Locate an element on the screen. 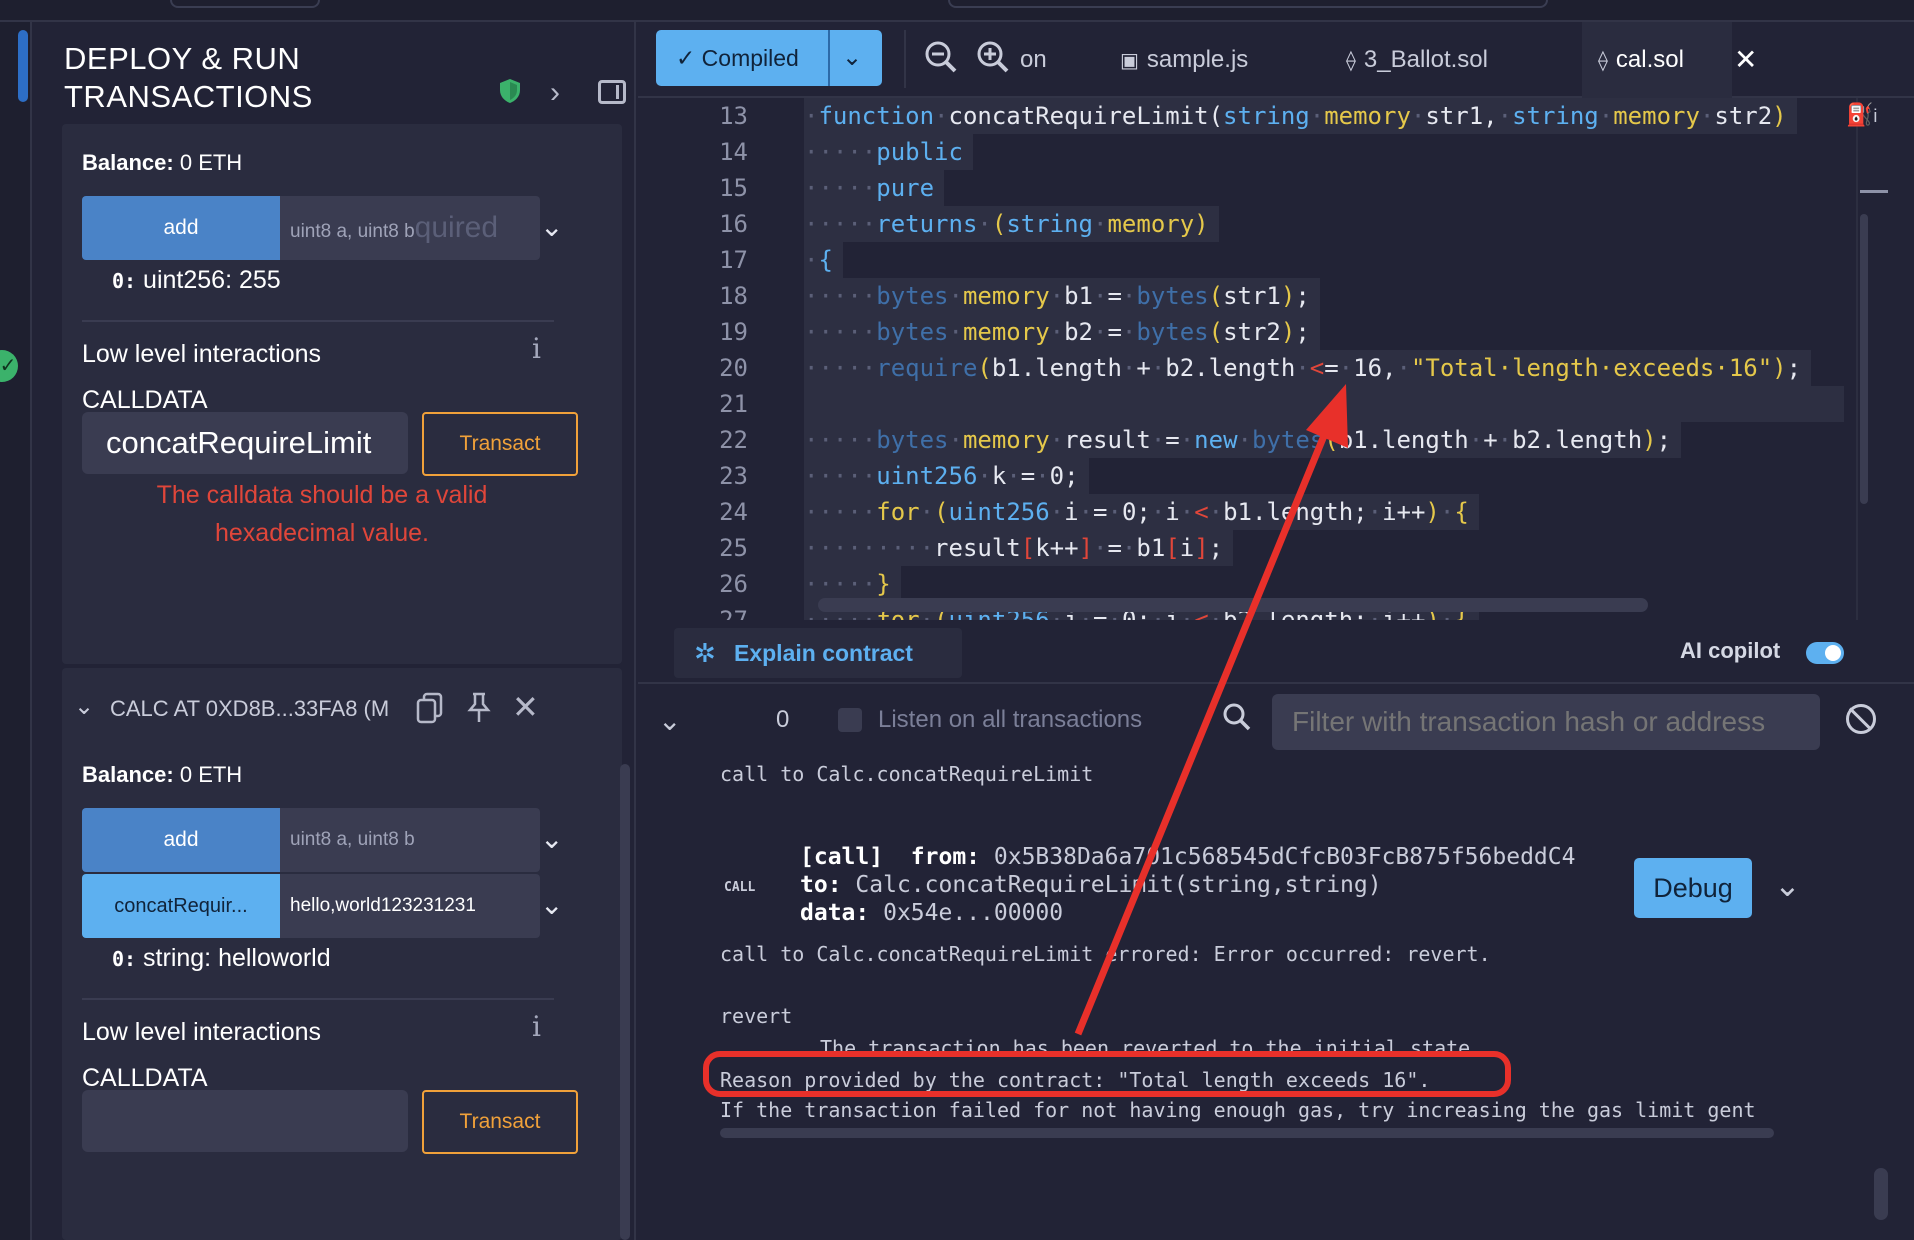 This screenshot has height=1240, width=1914. calldata-label: CALLDATA is located at coordinates (145, 1078).